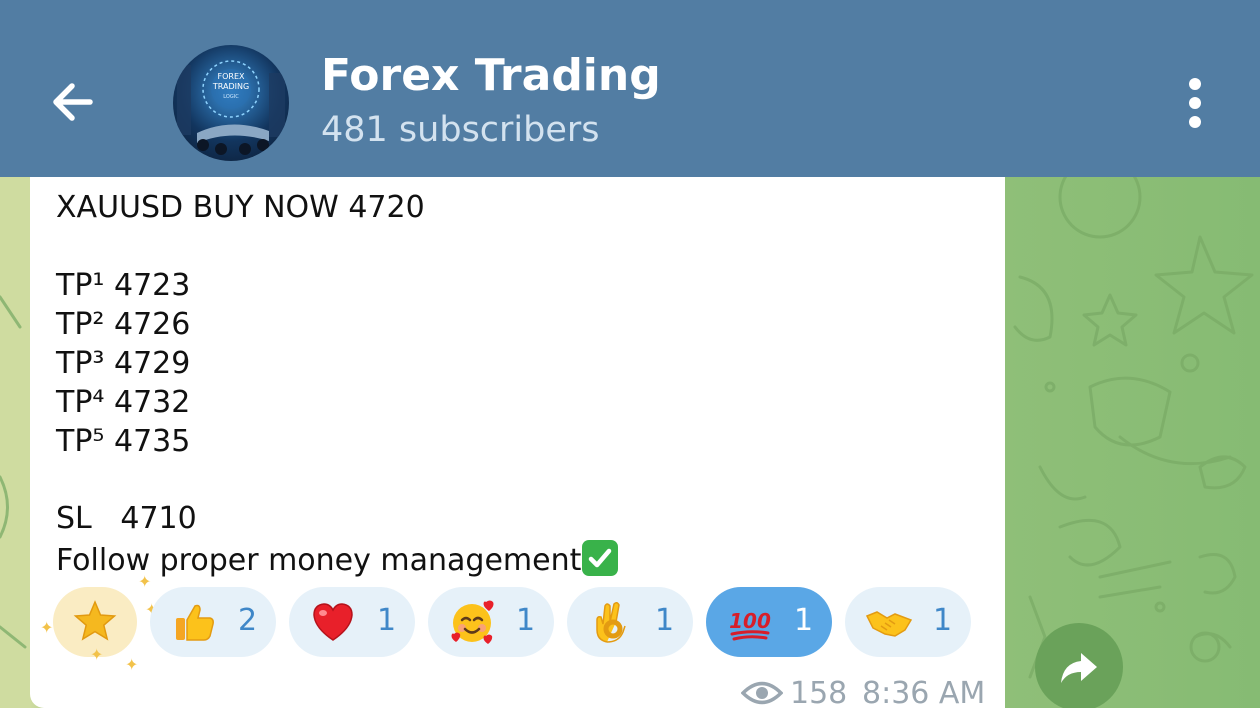  Describe the element at coordinates (1196, 103) in the screenshot. I see `more-options-button` at that location.